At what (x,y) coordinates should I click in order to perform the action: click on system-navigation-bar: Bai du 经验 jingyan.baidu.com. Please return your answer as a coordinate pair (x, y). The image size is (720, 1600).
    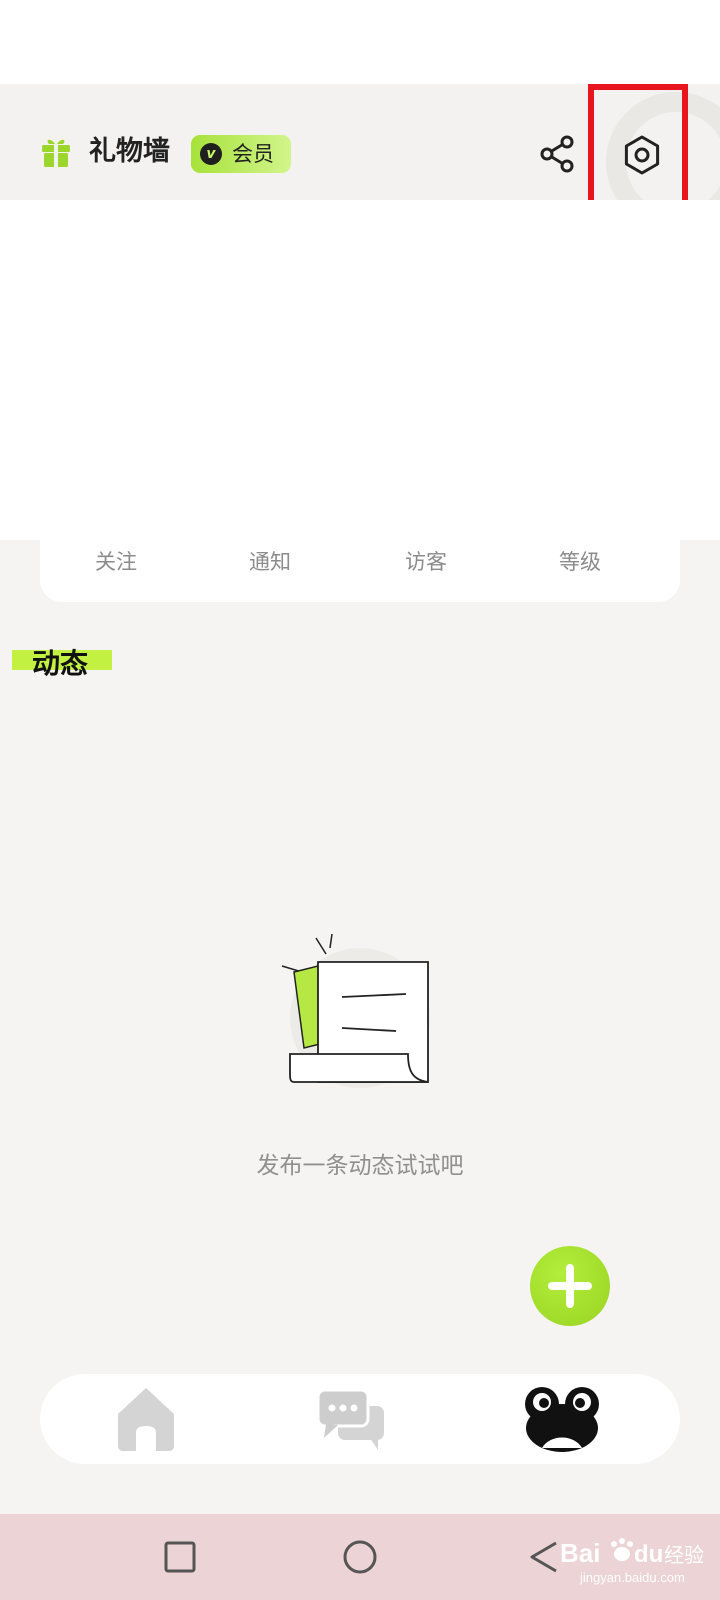
    Looking at the image, I should click on (360, 1557).